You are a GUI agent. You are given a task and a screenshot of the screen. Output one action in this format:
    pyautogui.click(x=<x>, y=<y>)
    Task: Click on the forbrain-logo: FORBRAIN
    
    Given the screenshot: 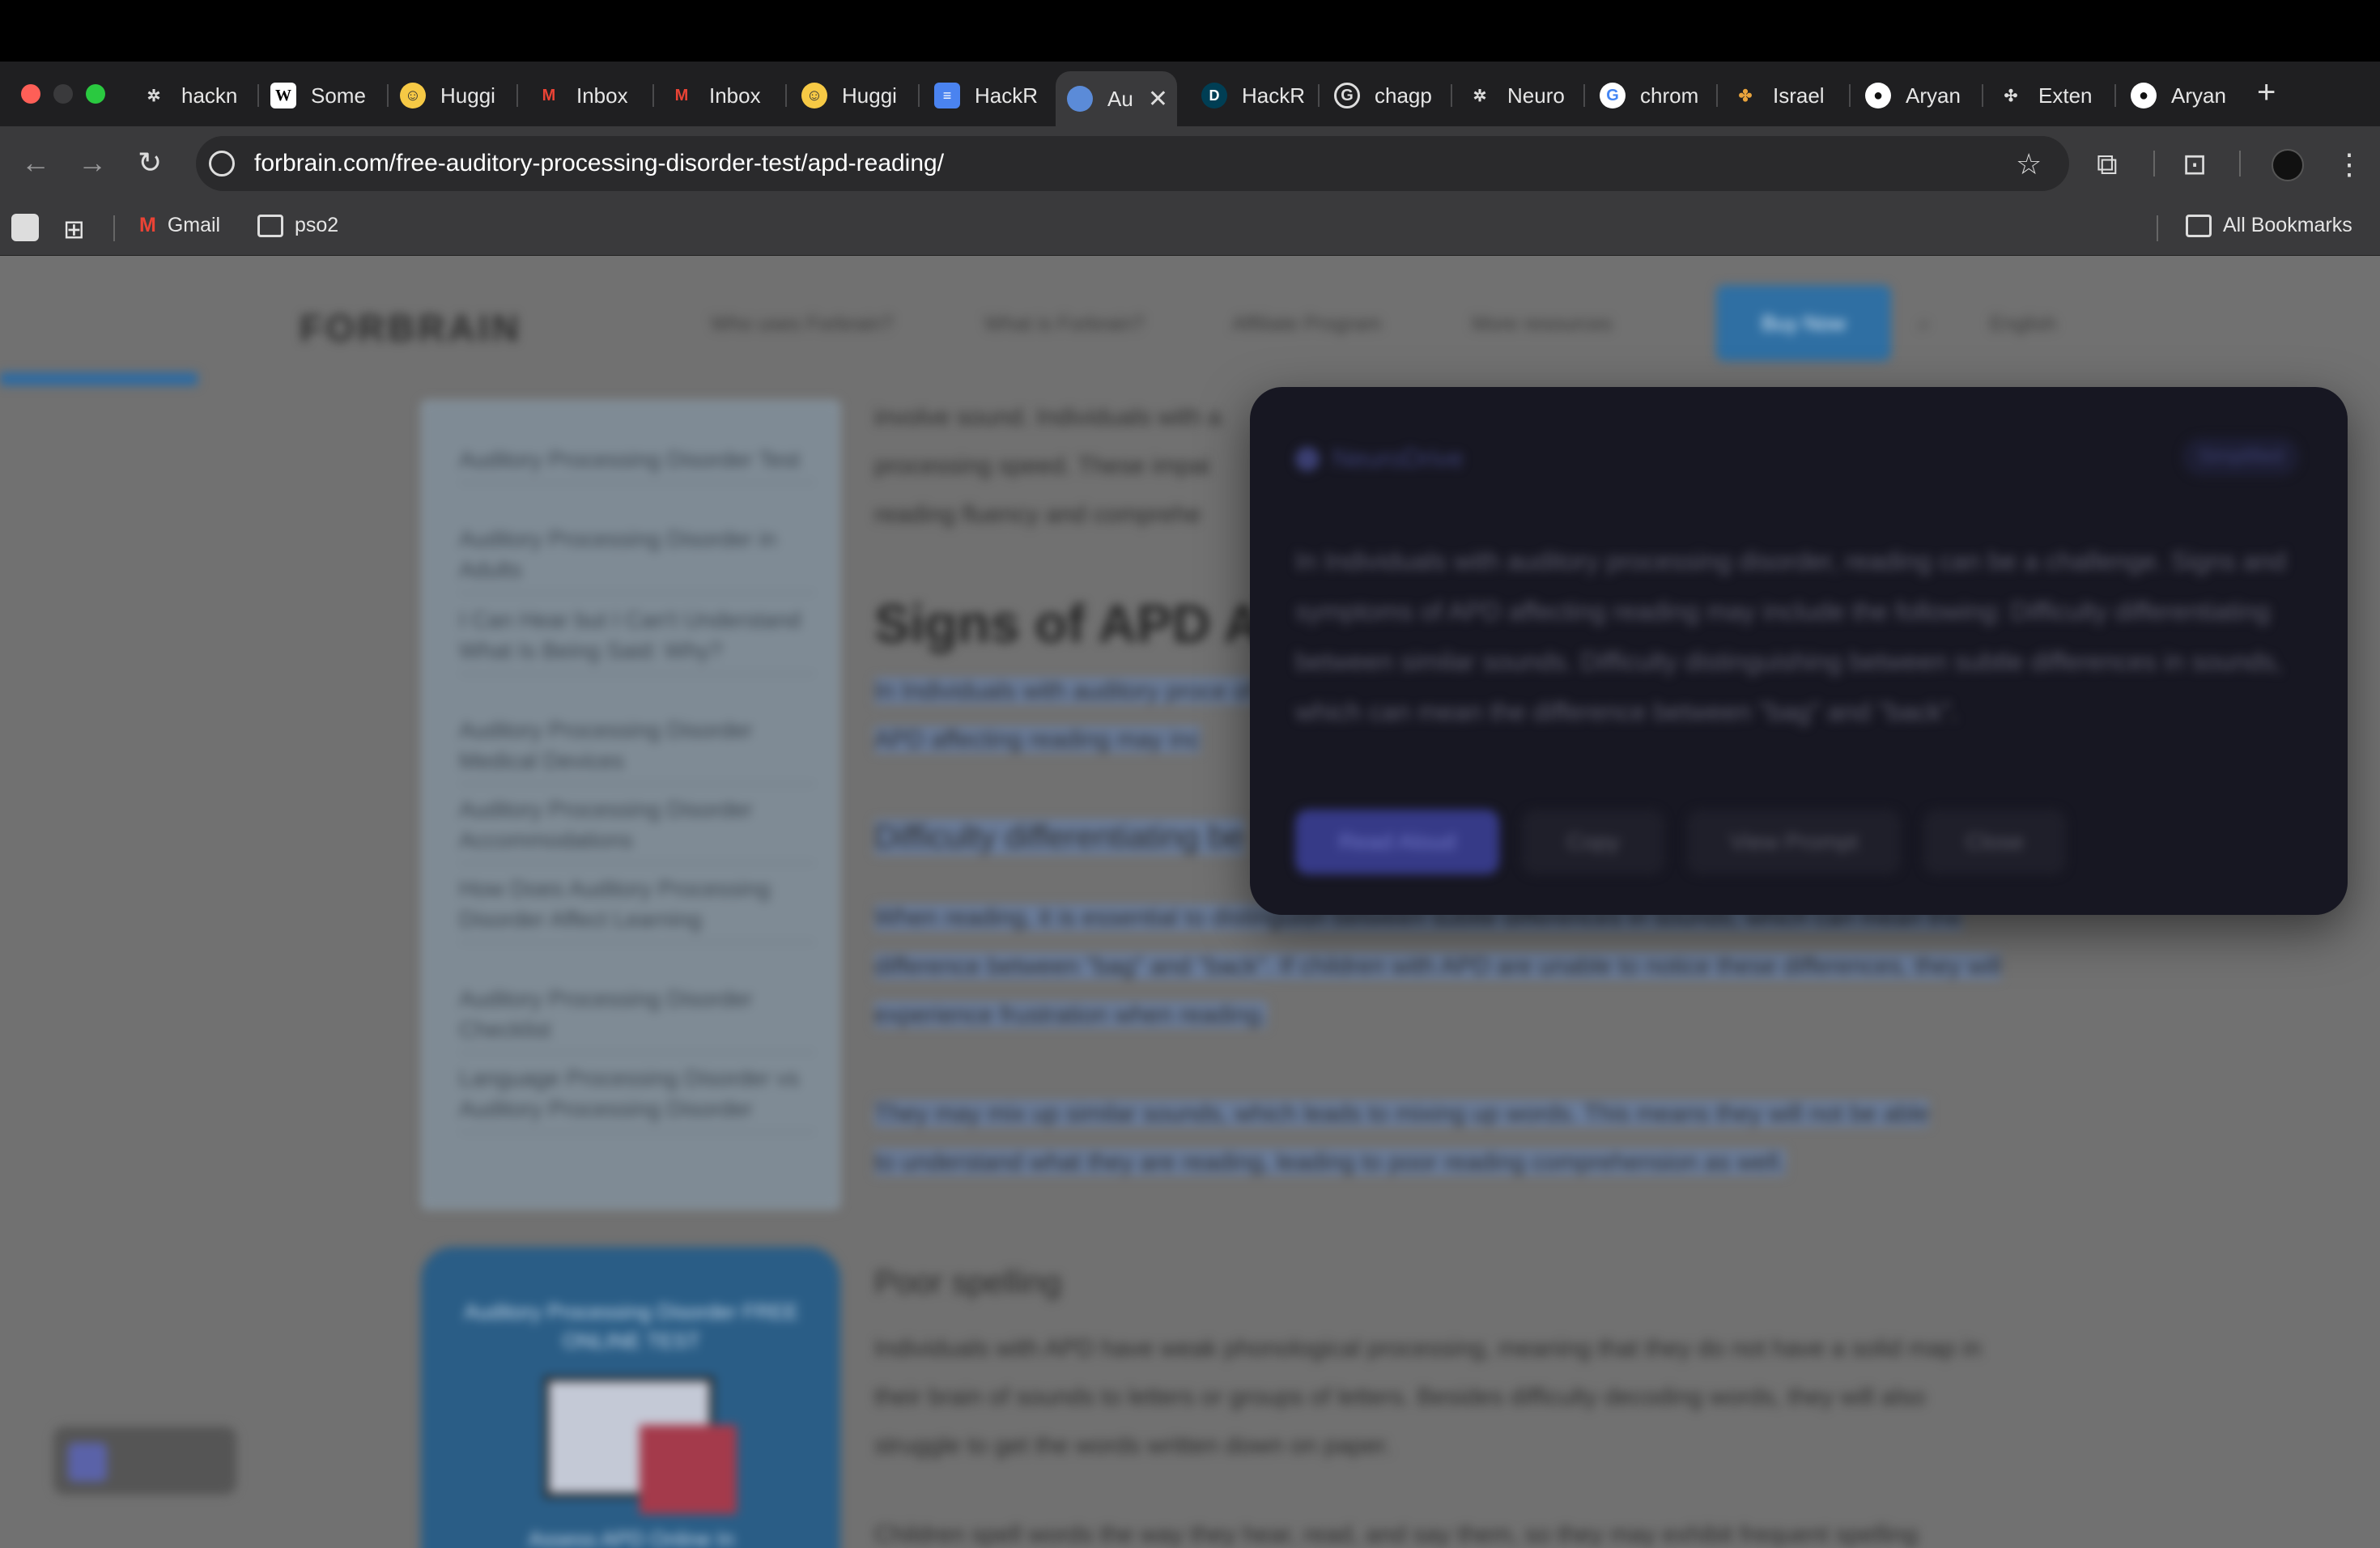 What is the action you would take?
    pyautogui.click(x=411, y=328)
    